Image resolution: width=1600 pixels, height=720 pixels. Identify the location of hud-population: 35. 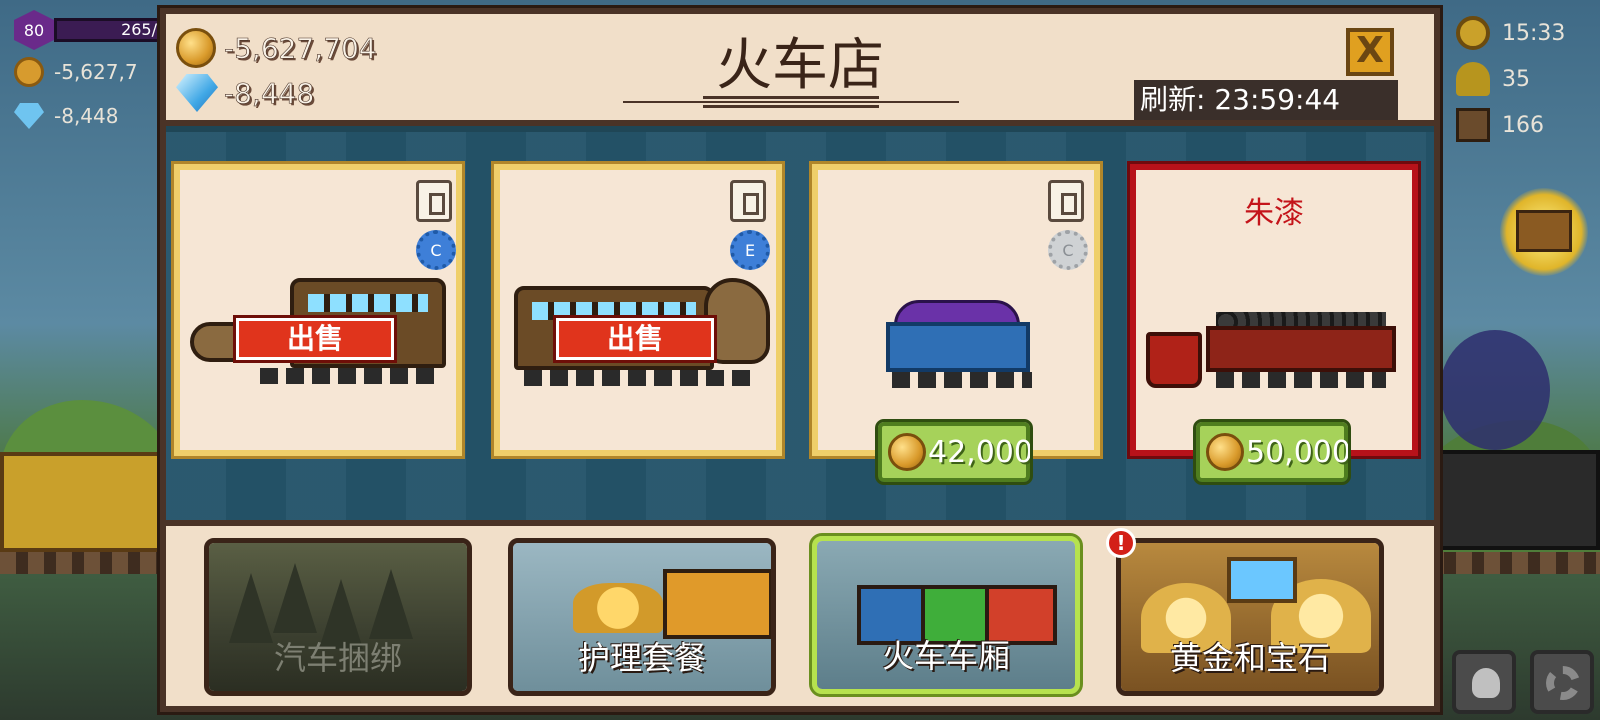
(1526, 79).